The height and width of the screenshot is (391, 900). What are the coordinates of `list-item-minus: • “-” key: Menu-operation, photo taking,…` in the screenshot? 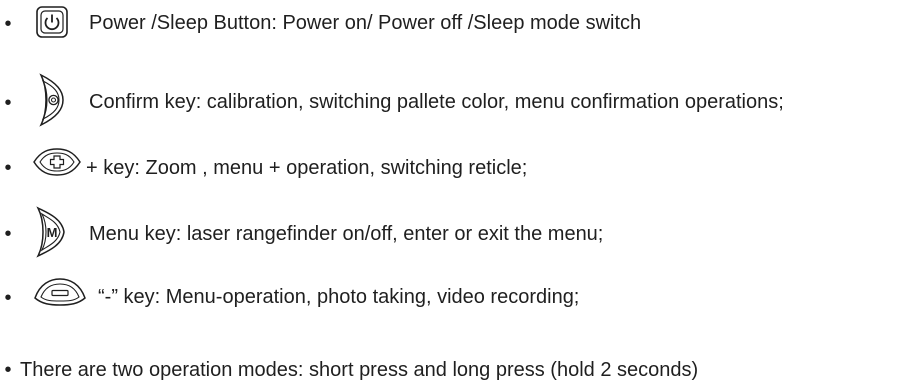 It's located at (450, 290).